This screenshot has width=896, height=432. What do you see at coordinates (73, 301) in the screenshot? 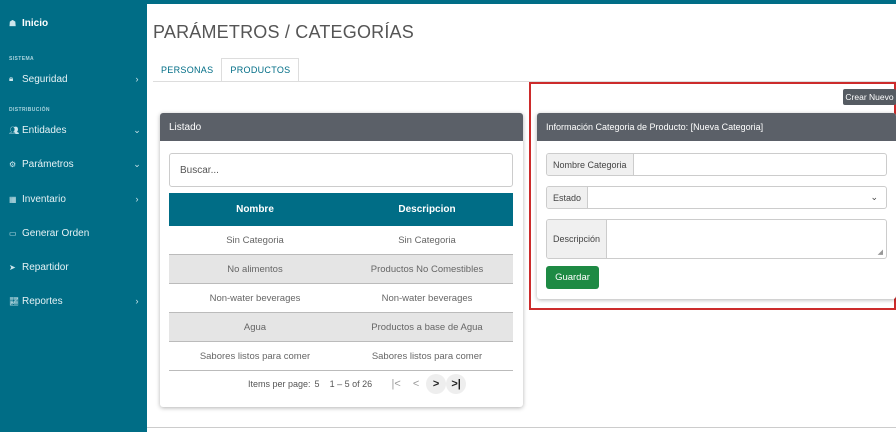
I see `sidebar-item-reportes: 📈︎ Reportes ›` at bounding box center [73, 301].